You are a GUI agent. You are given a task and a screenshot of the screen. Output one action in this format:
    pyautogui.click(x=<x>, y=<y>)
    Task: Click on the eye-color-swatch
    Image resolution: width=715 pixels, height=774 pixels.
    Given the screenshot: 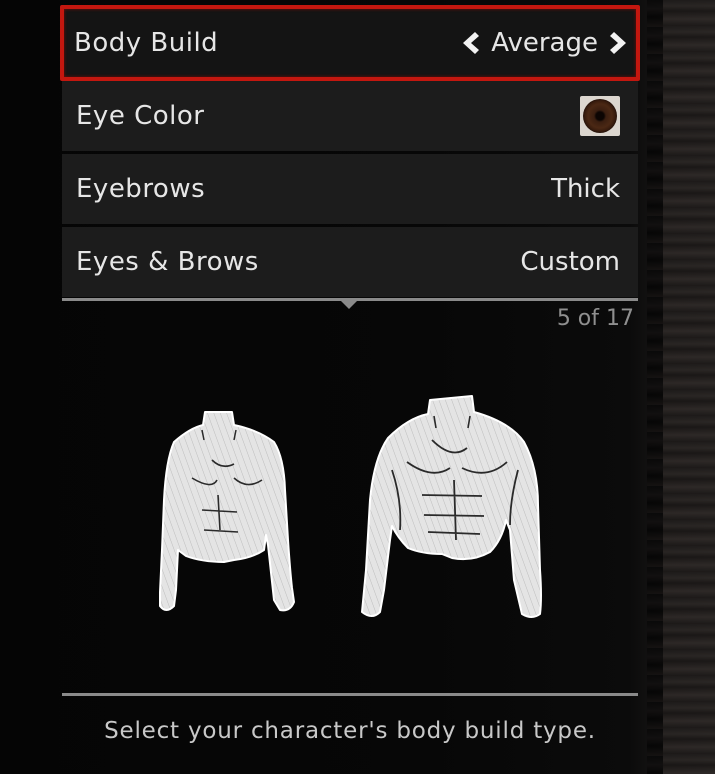 What is the action you would take?
    pyautogui.click(x=600, y=116)
    